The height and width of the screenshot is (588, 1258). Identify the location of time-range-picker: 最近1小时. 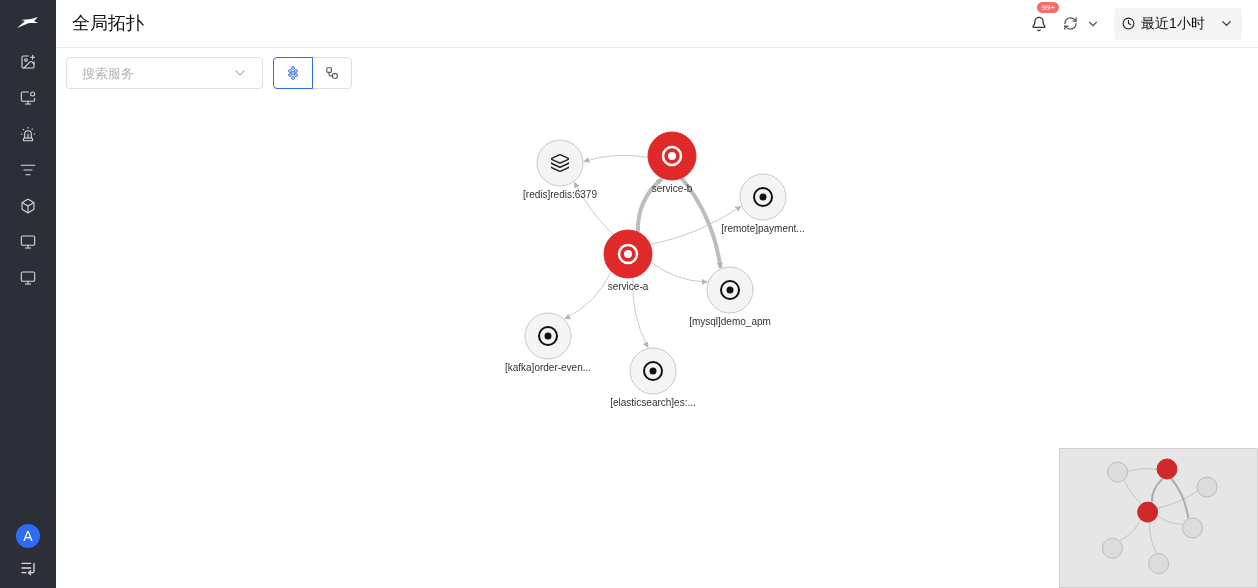
(1178, 23).